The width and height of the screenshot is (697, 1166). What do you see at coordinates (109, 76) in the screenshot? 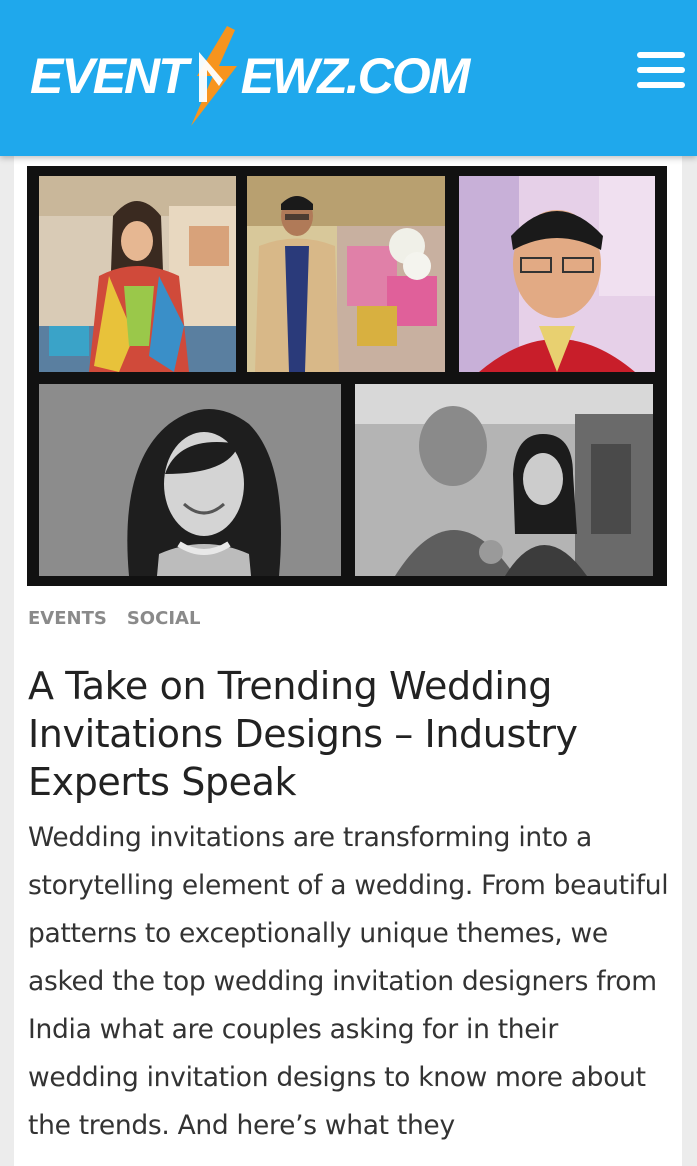
I see `logo-text-event: EVENT` at bounding box center [109, 76].